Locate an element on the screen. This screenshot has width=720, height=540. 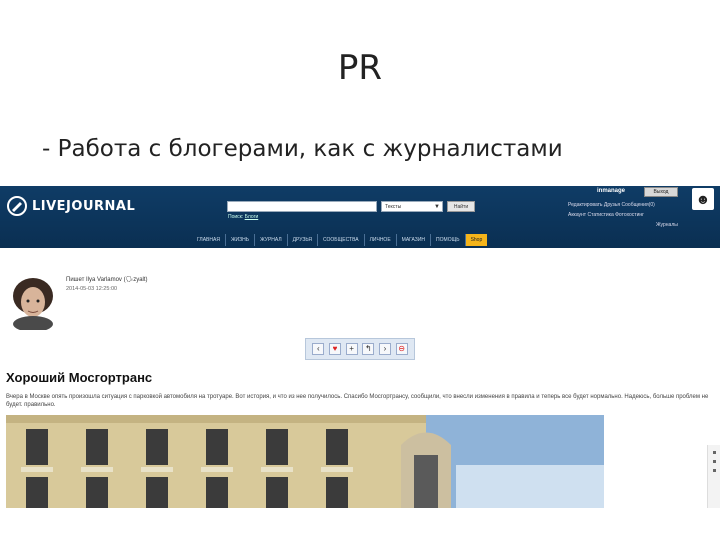
nav-item-store: МАГАЗИН is located at coordinates (414, 240).